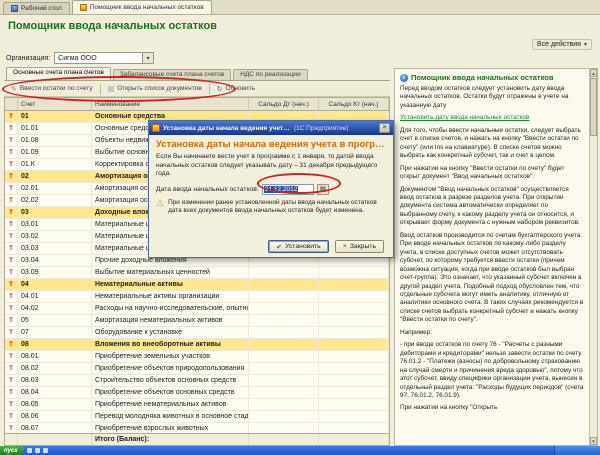 The height and width of the screenshot is (455, 600). I want to click on enter-balance-icon: ✎, so click(14, 89).